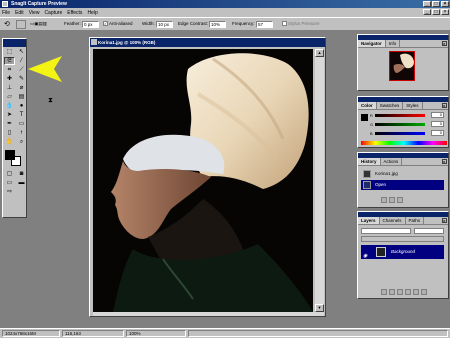  What do you see at coordinates (264, 24) in the screenshot?
I see `frequency-input: 57` at bounding box center [264, 24].